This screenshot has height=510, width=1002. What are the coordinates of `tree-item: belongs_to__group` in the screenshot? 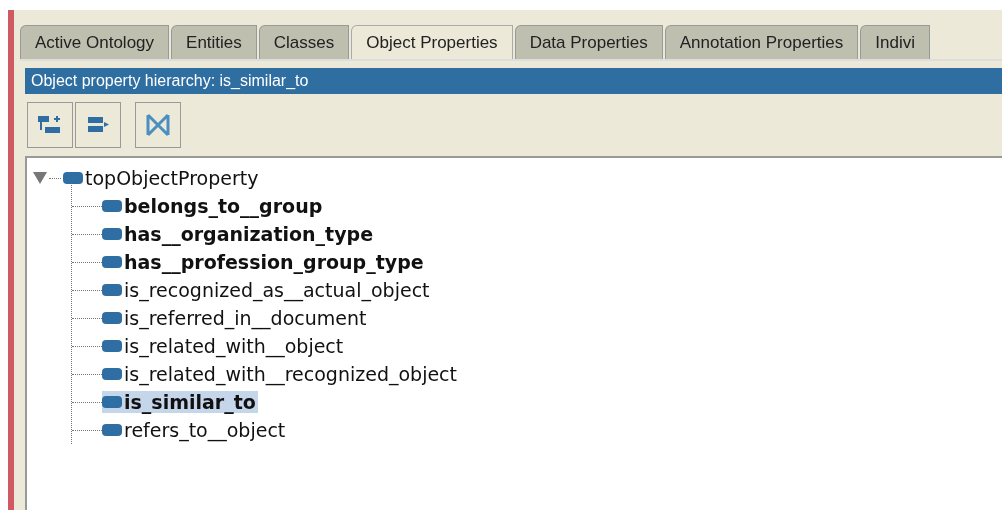 It's located at (213, 206).